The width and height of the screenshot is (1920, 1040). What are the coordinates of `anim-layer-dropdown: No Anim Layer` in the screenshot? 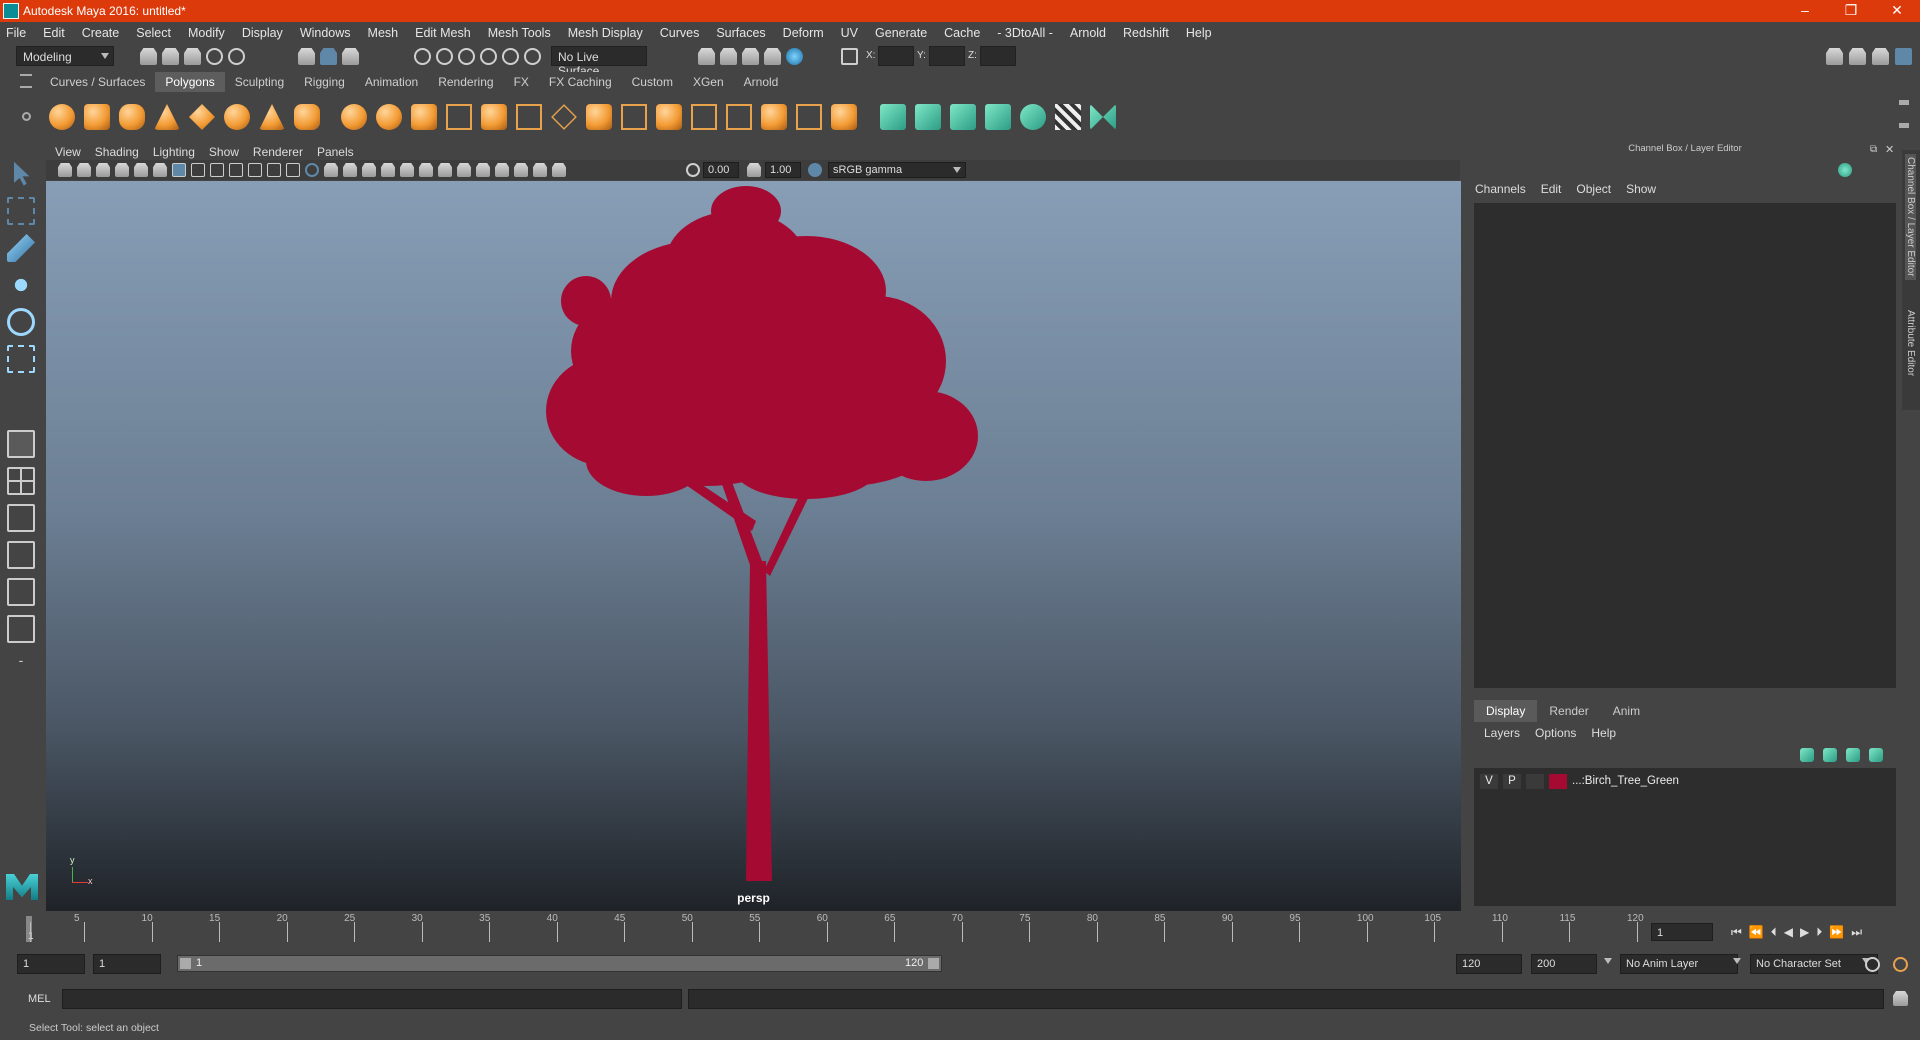 It's located at (1679, 964).